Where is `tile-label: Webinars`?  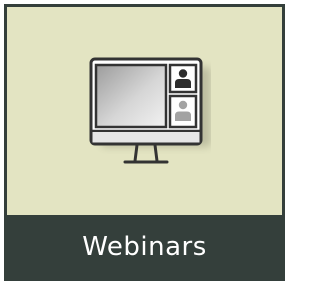
tile-label: Webinars is located at coordinates (144, 246).